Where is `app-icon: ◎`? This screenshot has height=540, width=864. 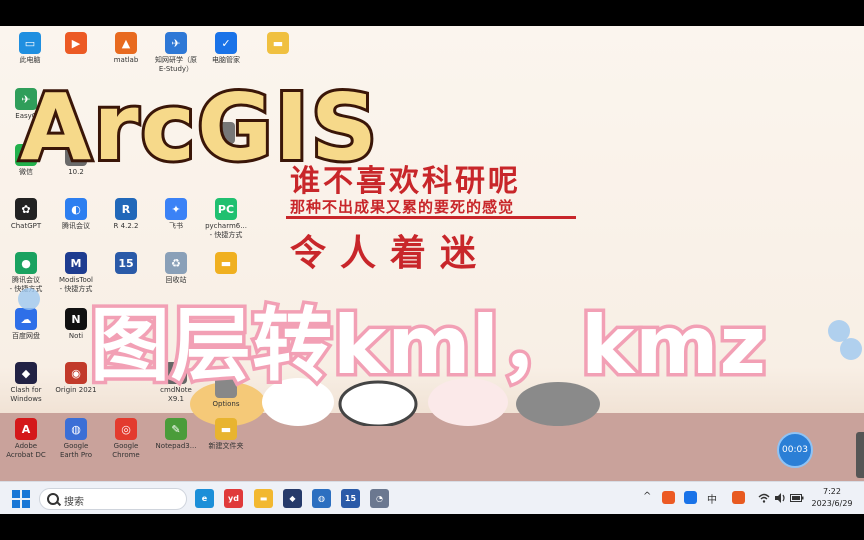 app-icon: ◎ is located at coordinates (126, 429).